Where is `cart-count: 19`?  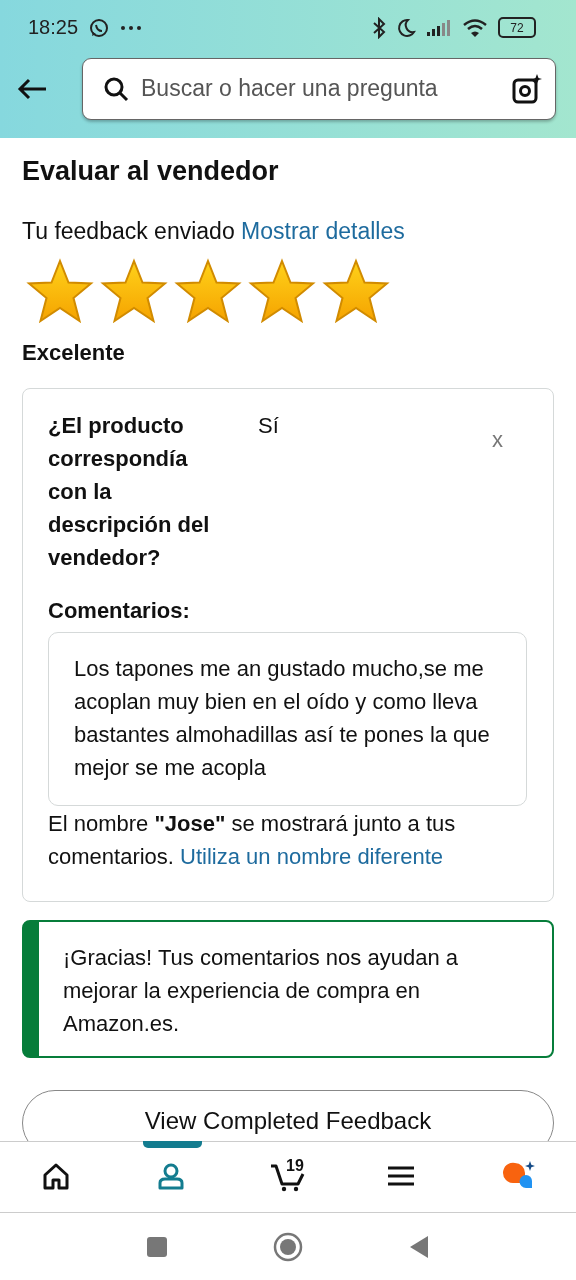 cart-count: 19 is located at coordinates (295, 1166).